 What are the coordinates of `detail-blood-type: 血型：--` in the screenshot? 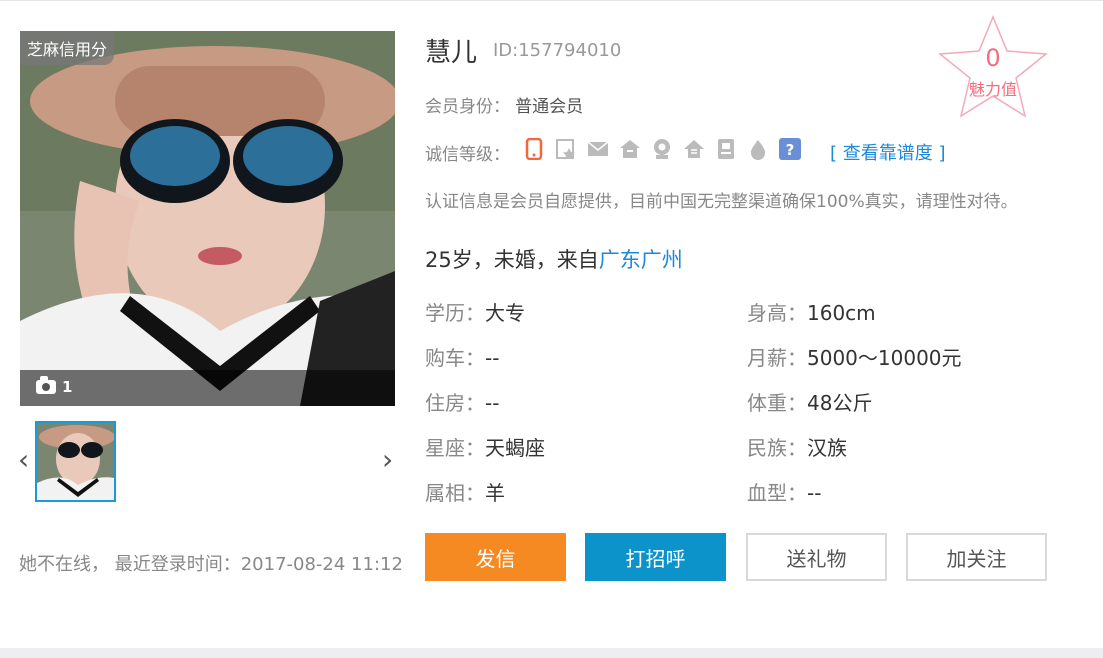 It's located at (784, 491).